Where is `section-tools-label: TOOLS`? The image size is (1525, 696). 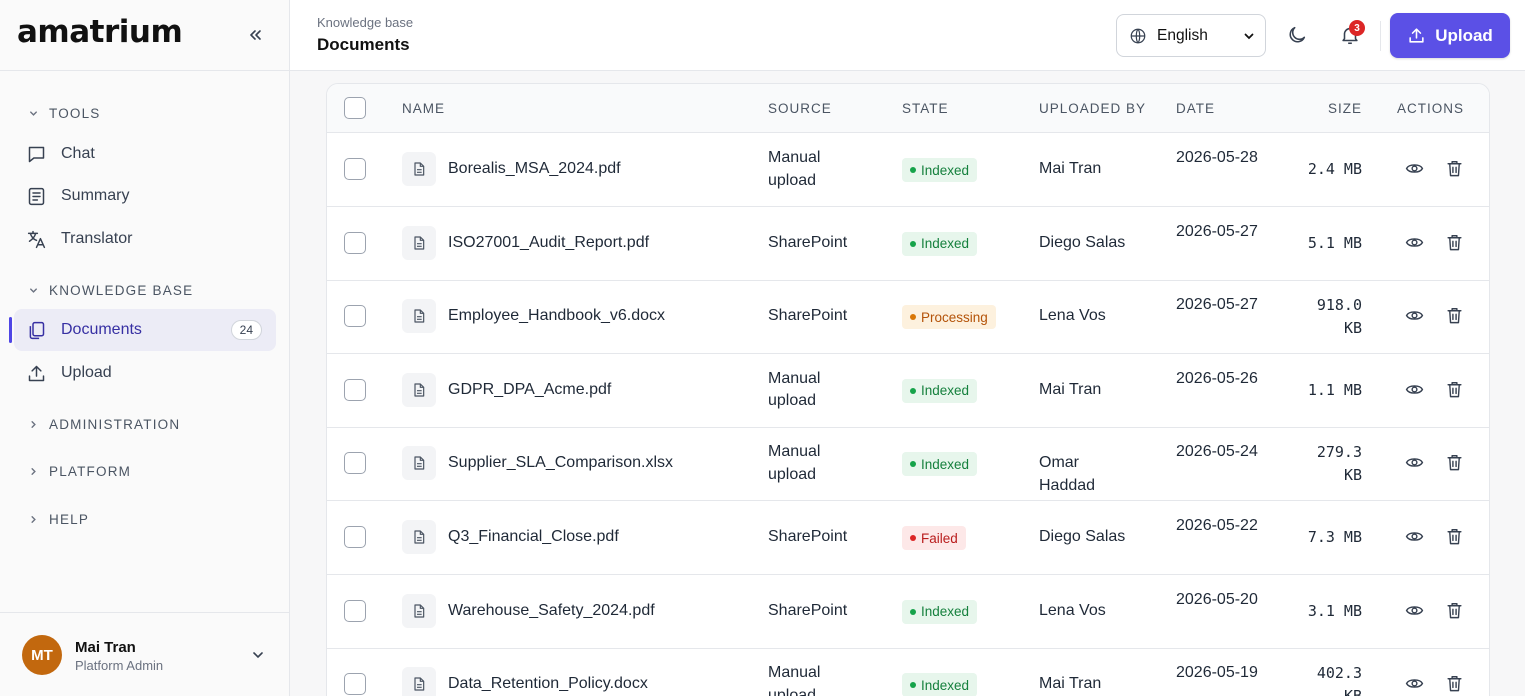
section-tools-label: TOOLS is located at coordinates (75, 113).